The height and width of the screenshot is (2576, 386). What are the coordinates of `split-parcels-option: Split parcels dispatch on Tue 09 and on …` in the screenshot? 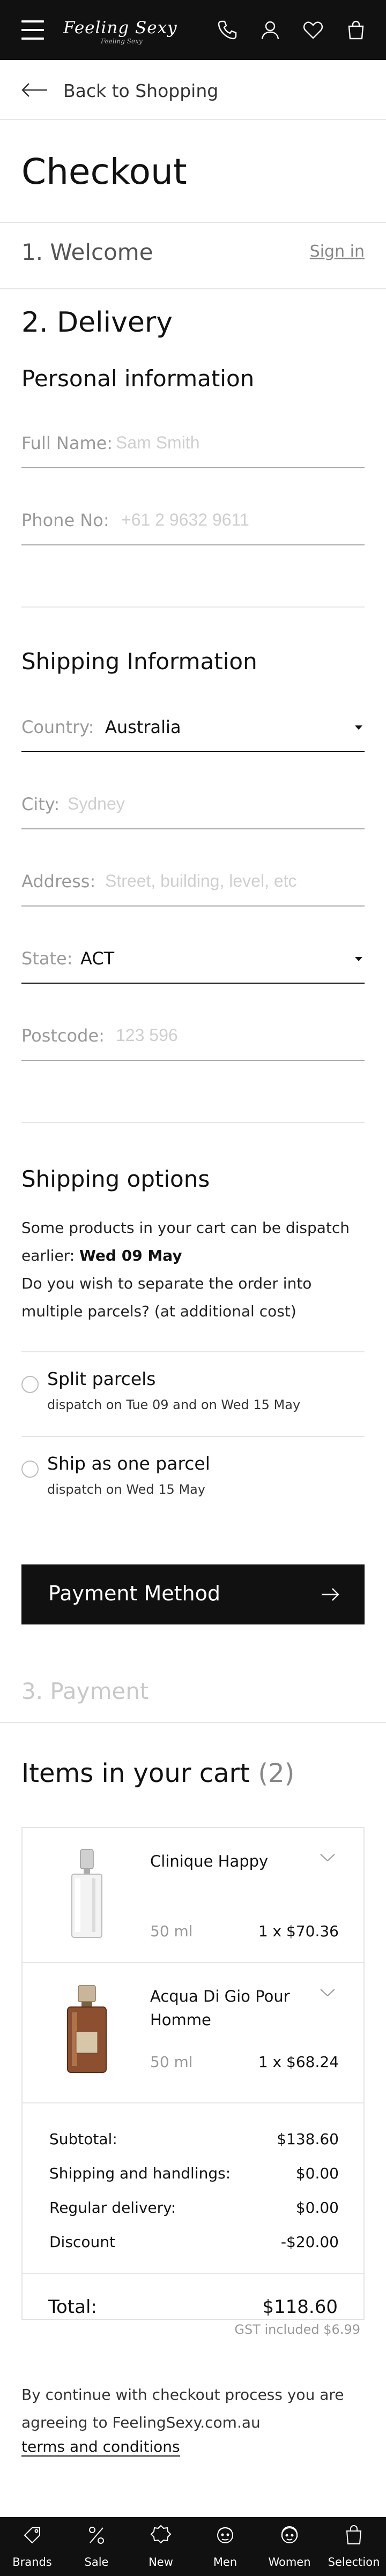 It's located at (193, 1392).